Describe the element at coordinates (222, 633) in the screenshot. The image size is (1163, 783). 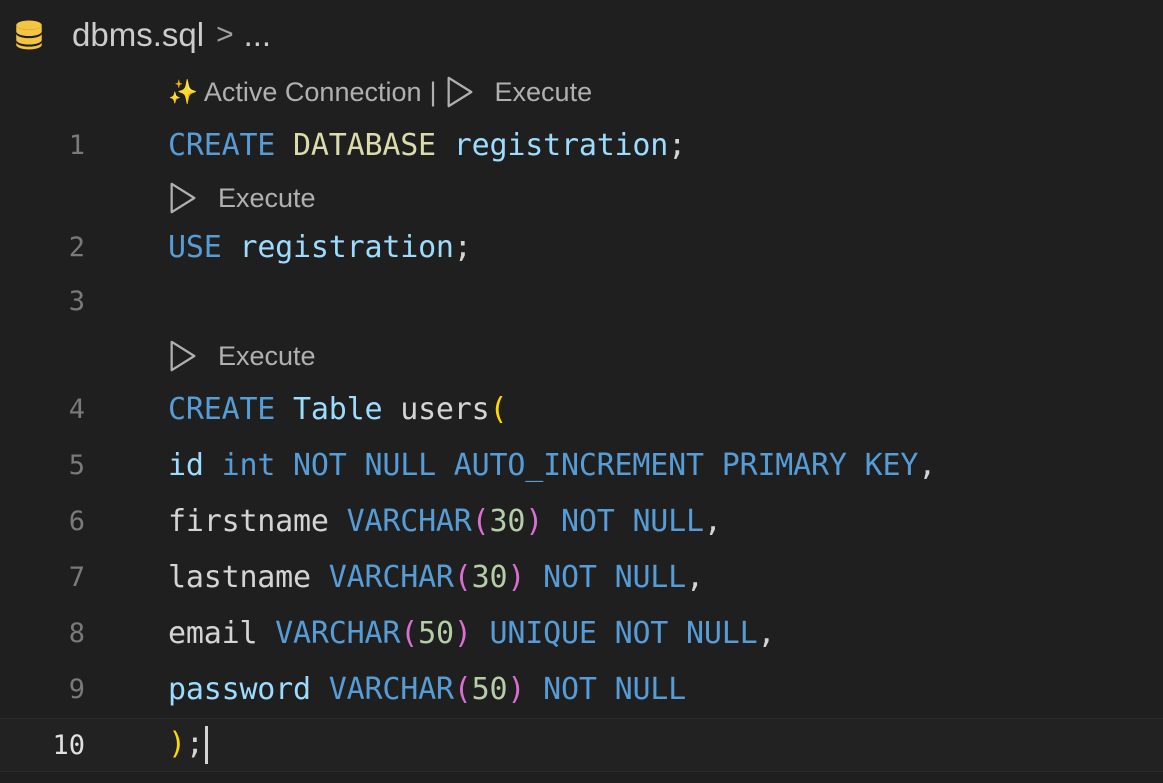
I see `code-token: email` at that location.